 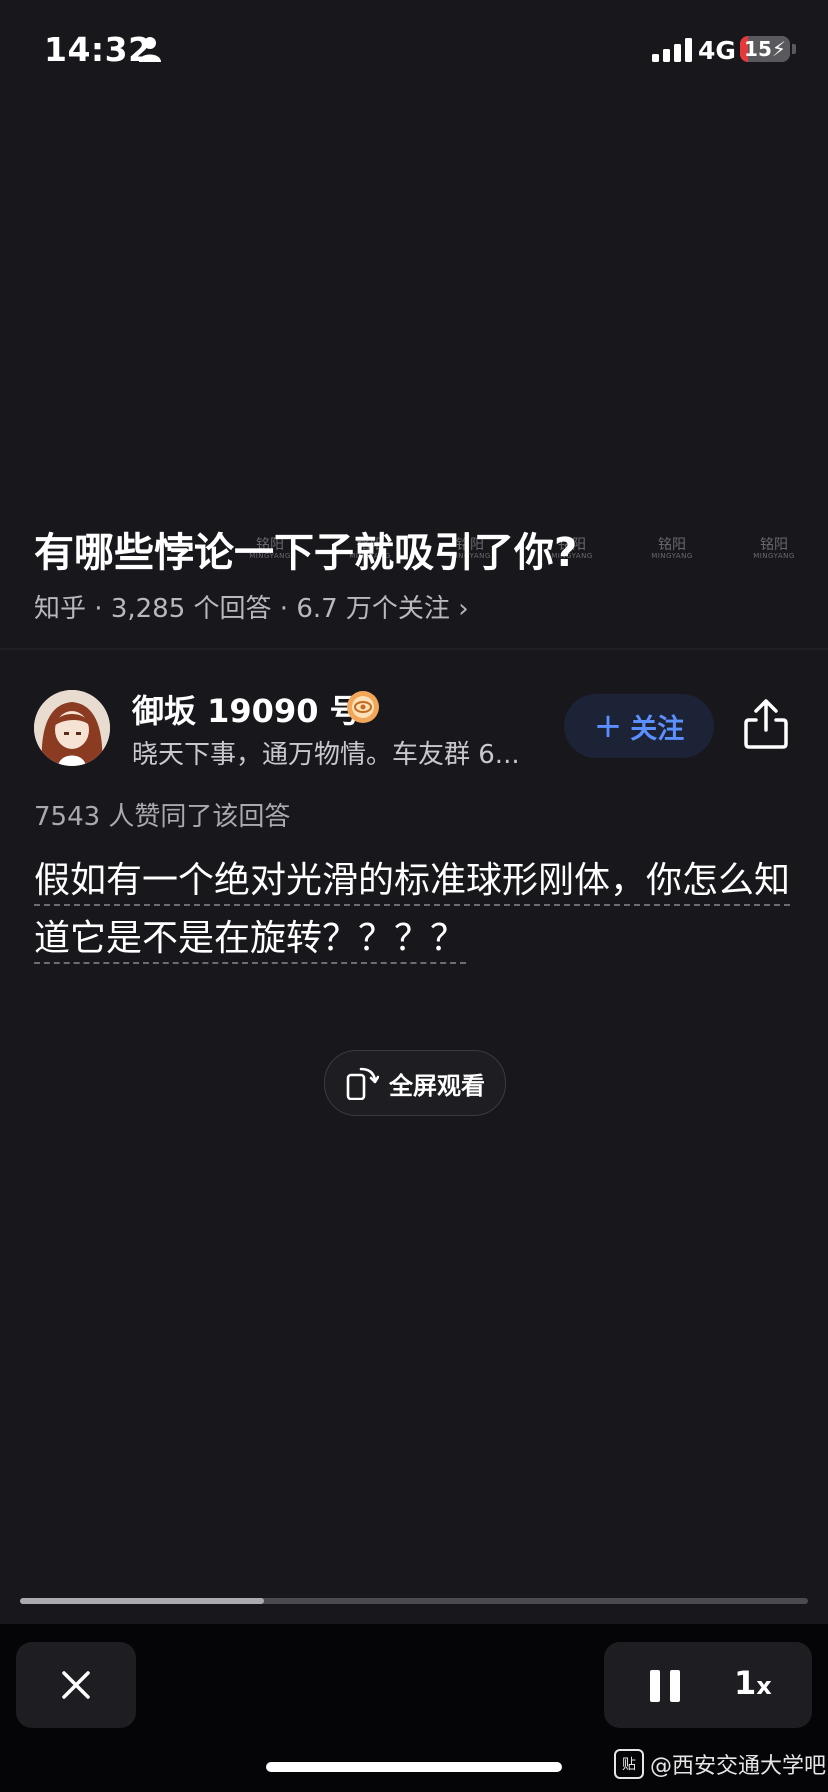 I want to click on source-name: 知乎, so click(x=60, y=609).